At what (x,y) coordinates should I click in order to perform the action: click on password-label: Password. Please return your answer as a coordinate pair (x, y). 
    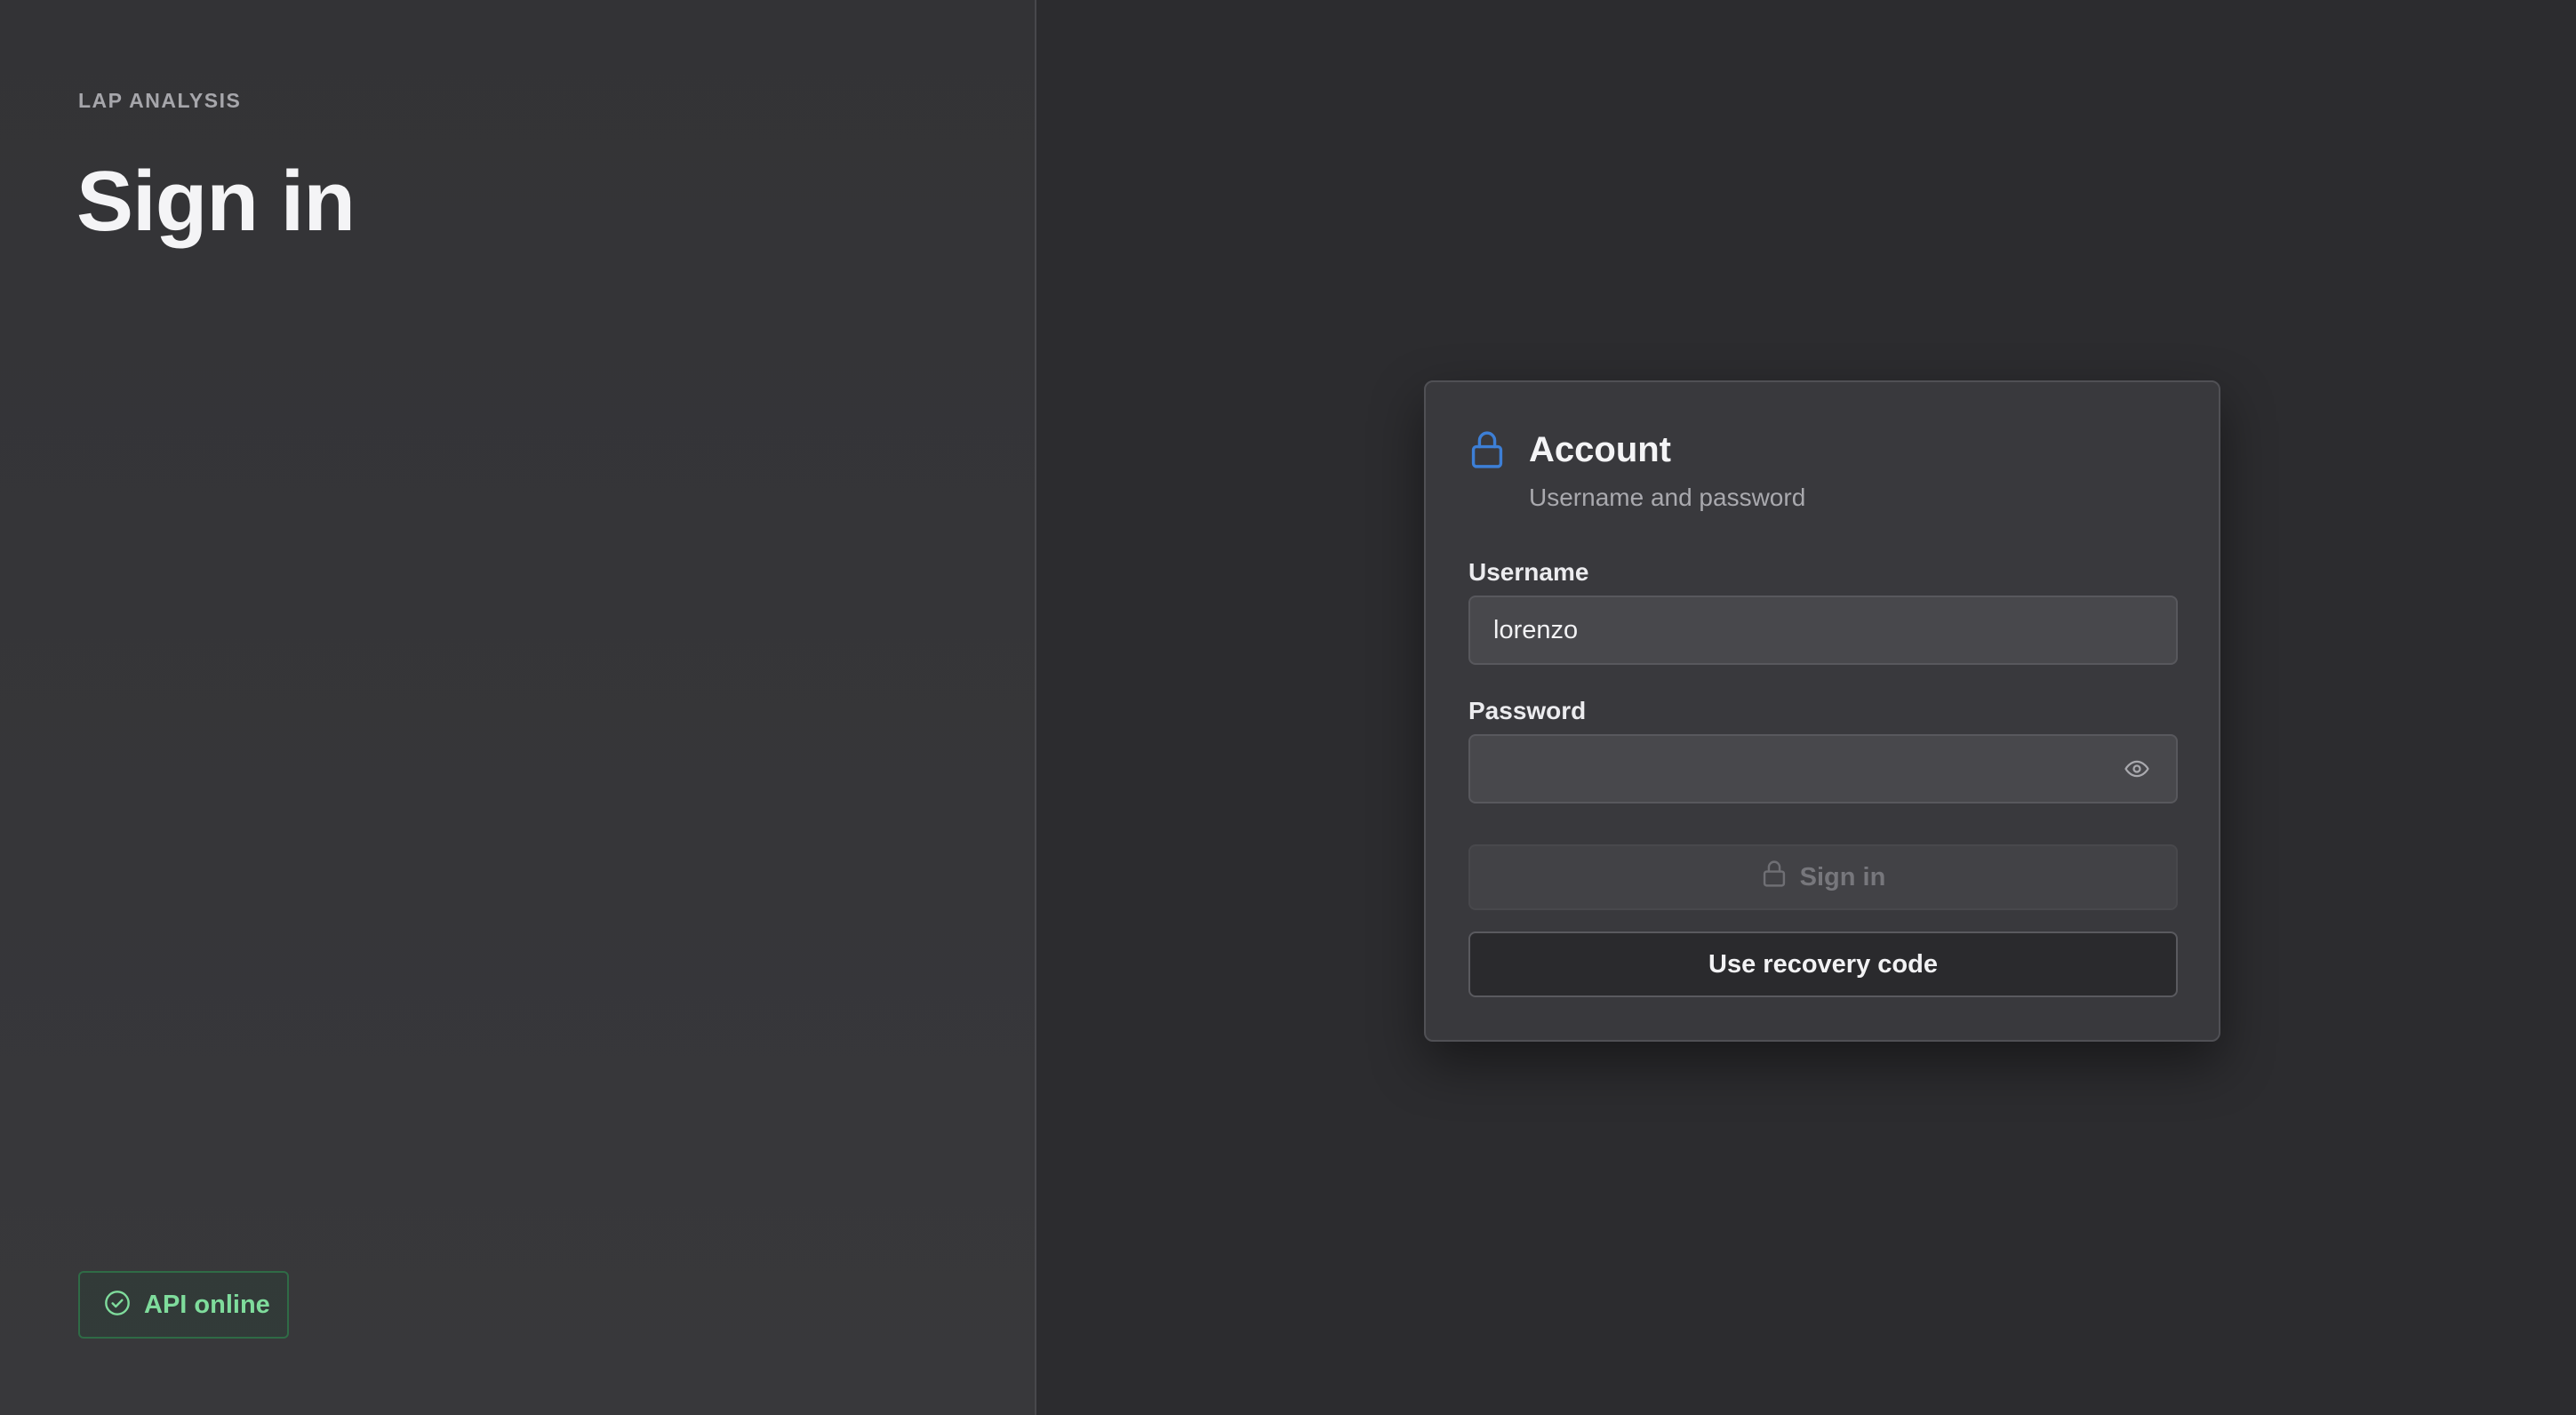
    Looking at the image, I should click on (1527, 710).